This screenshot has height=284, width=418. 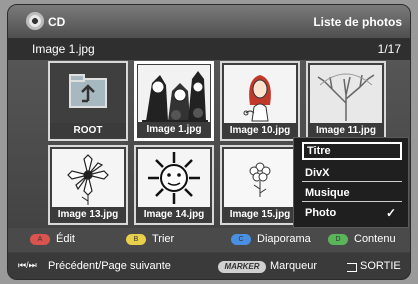 I want to click on tile-caption: Image 10.jpg, so click(x=260, y=130).